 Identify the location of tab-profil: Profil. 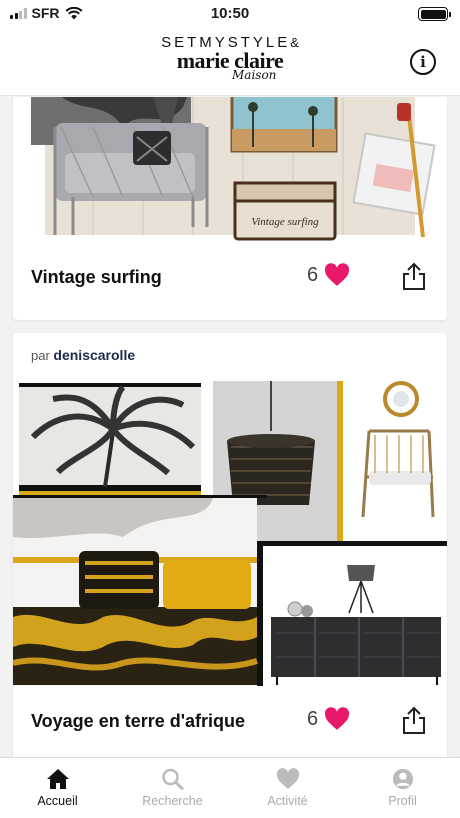
(402, 788).